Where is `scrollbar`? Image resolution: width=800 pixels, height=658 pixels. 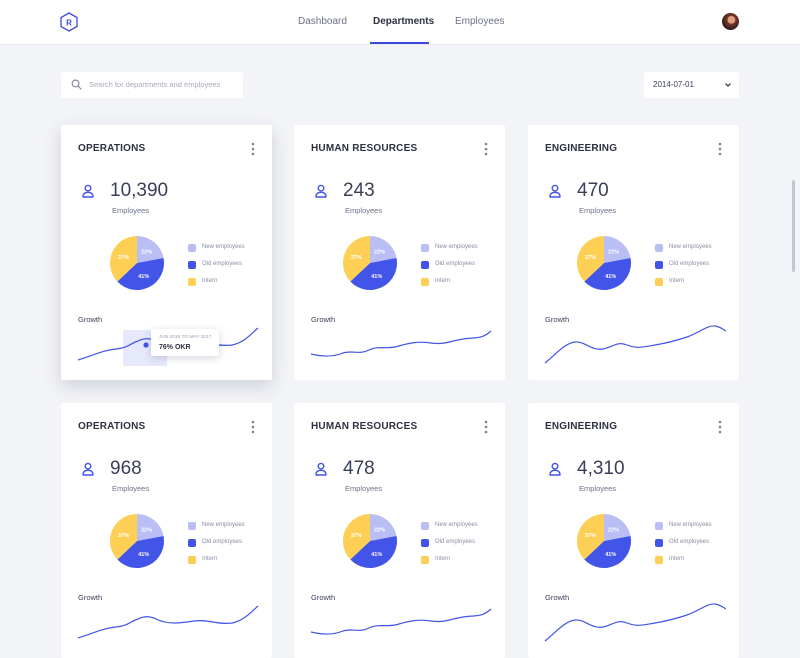
scrollbar is located at coordinates (793, 226).